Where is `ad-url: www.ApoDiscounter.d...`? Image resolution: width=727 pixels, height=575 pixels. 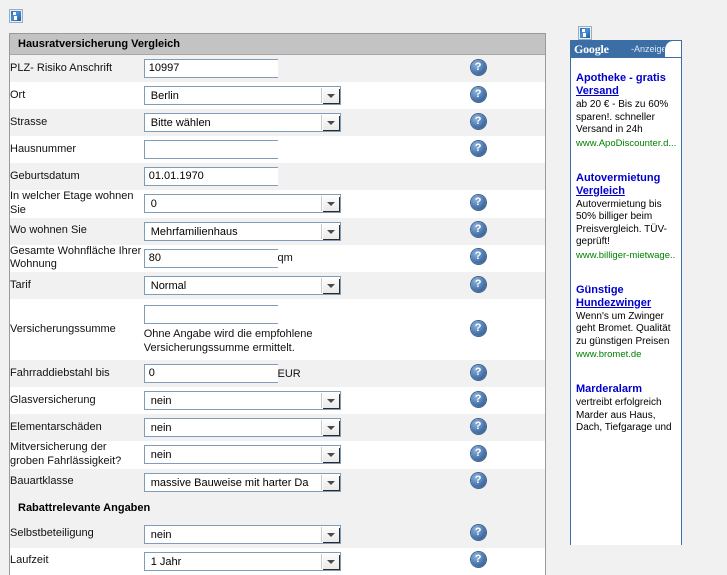
ad-url: www.ApoDiscounter.d... is located at coordinates (626, 144).